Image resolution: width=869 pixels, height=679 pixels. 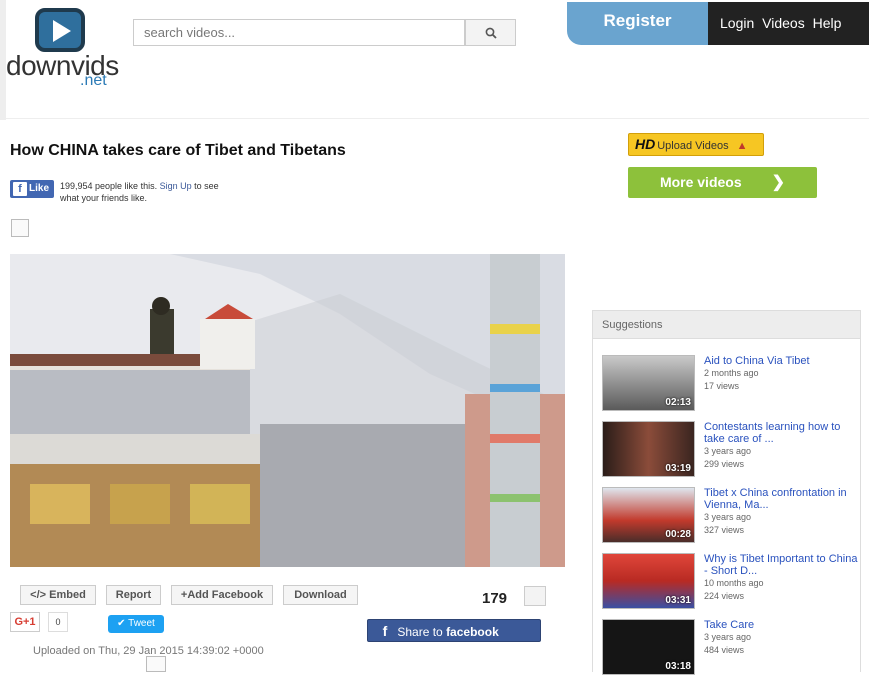 I want to click on search-input, so click(x=299, y=32).